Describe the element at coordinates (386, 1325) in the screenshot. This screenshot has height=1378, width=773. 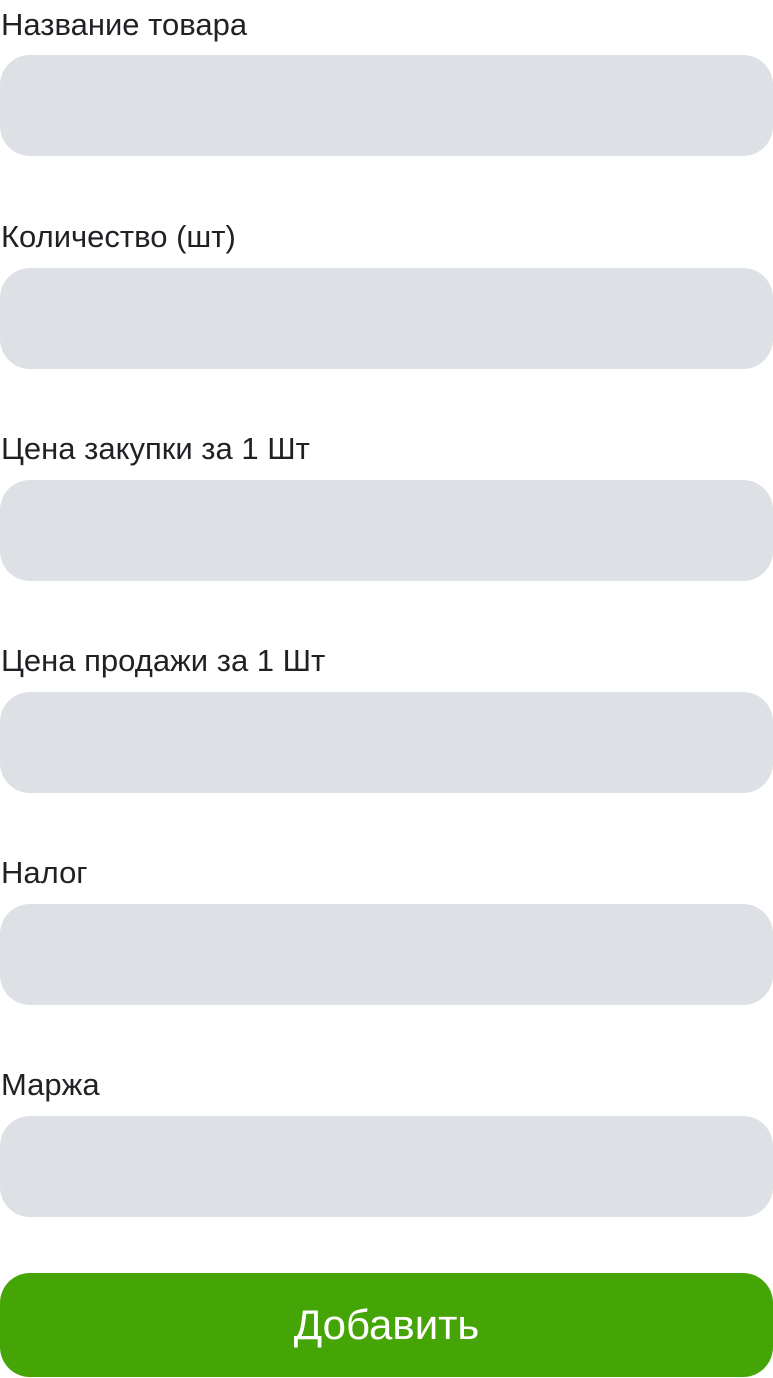
I see `add-button: Добавить` at that location.